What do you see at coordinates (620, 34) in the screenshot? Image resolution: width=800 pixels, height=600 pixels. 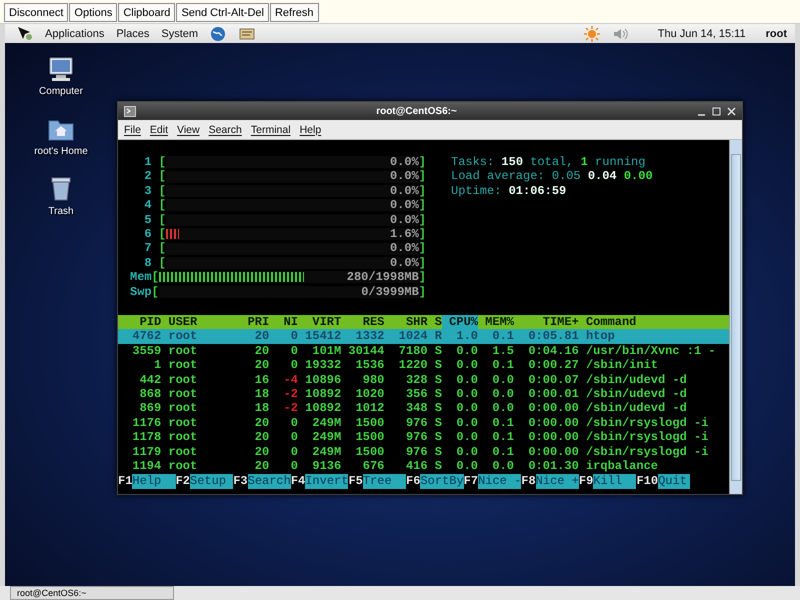 I see `speaker-icon` at bounding box center [620, 34].